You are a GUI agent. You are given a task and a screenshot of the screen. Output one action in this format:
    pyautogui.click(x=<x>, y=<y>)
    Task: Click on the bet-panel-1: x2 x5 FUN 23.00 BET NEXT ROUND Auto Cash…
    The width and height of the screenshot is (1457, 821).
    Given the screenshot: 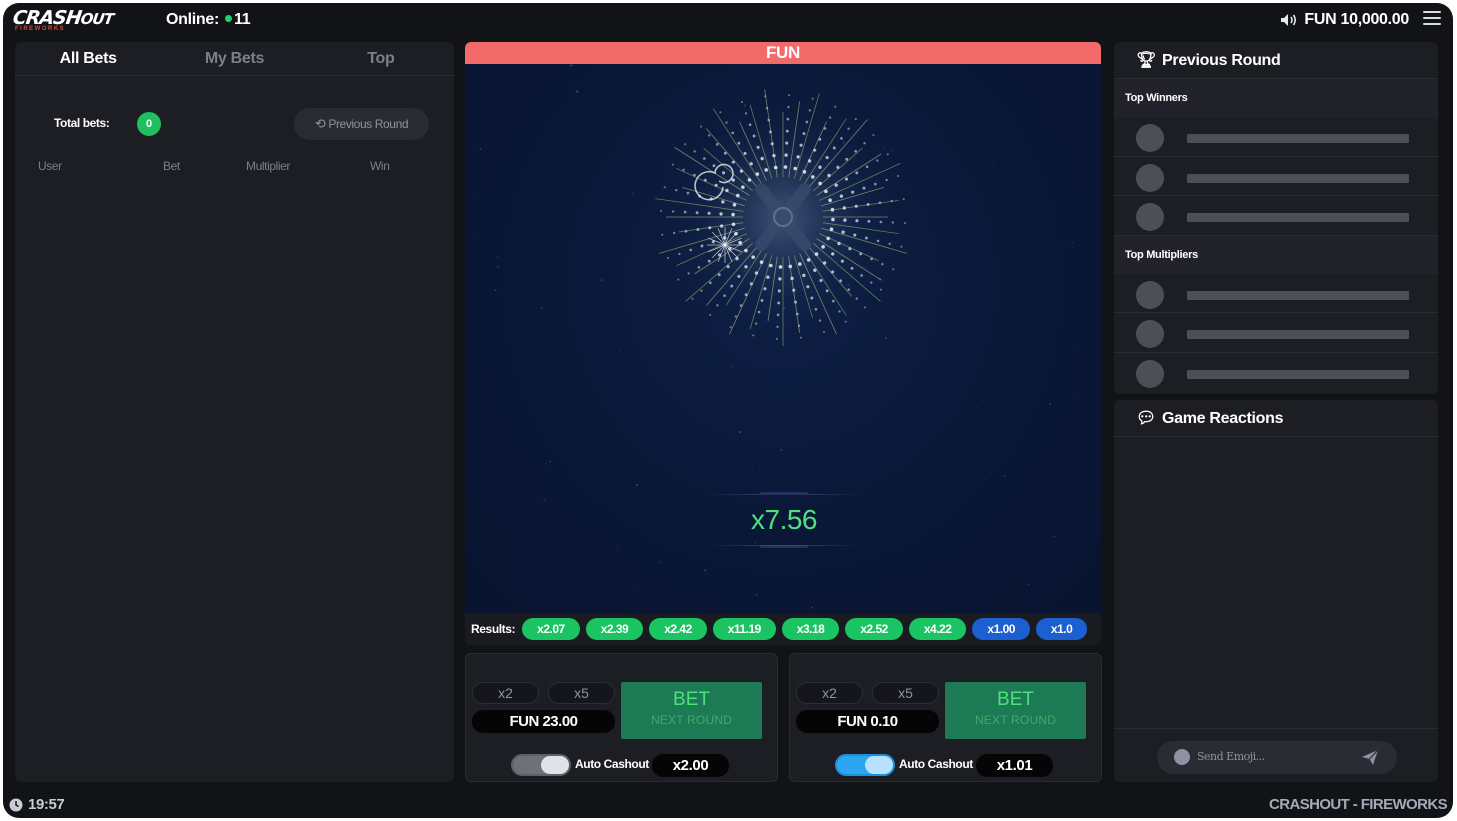 What is the action you would take?
    pyautogui.click(x=621, y=717)
    